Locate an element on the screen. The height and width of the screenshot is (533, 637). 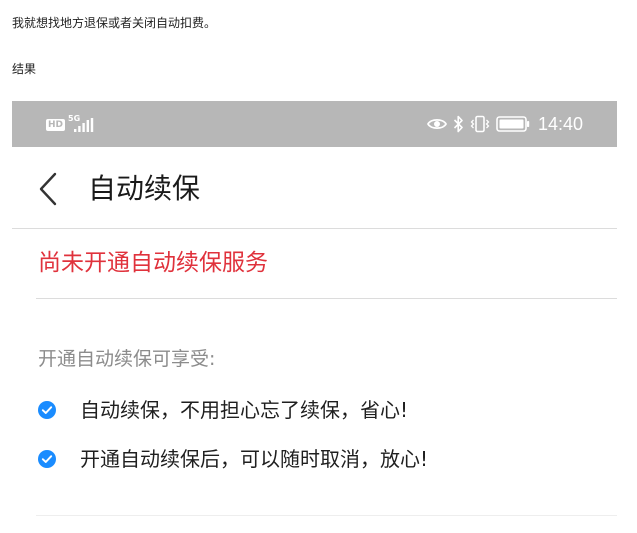
post-text-line: 我就想找地方退保或者关闭自动扣费。 is located at coordinates (114, 23).